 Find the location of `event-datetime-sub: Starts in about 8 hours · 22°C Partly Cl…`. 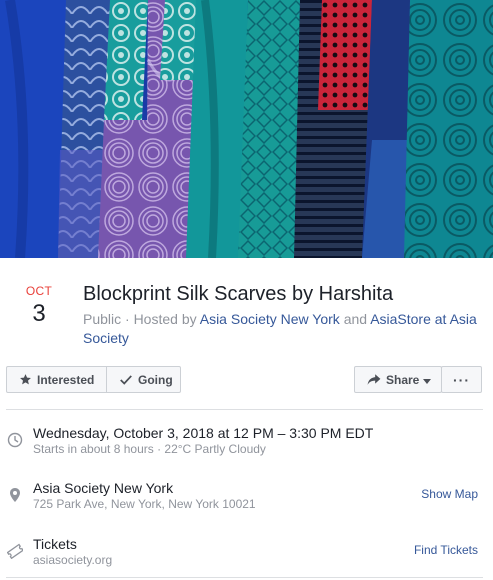

event-datetime-sub: Starts in about 8 hours · 22°C Partly Cl… is located at coordinates (149, 449).